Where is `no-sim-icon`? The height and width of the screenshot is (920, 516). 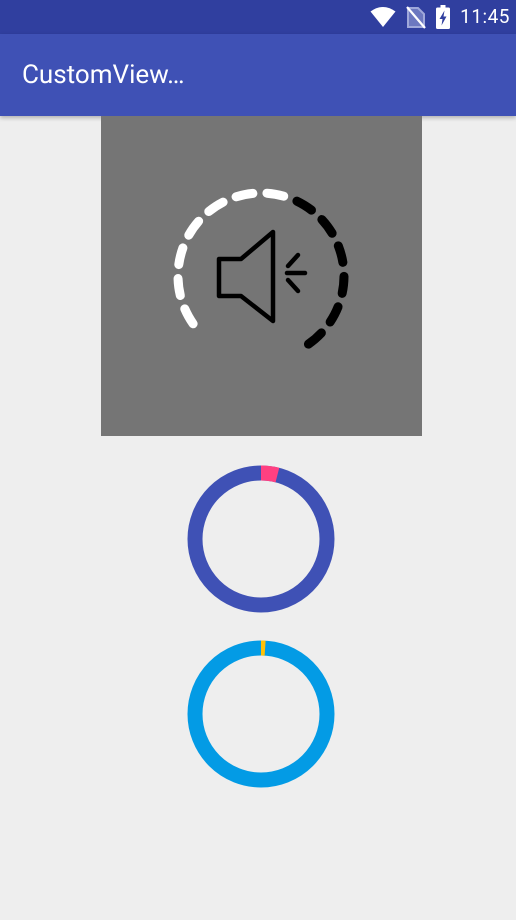
no-sim-icon is located at coordinates (416, 17).